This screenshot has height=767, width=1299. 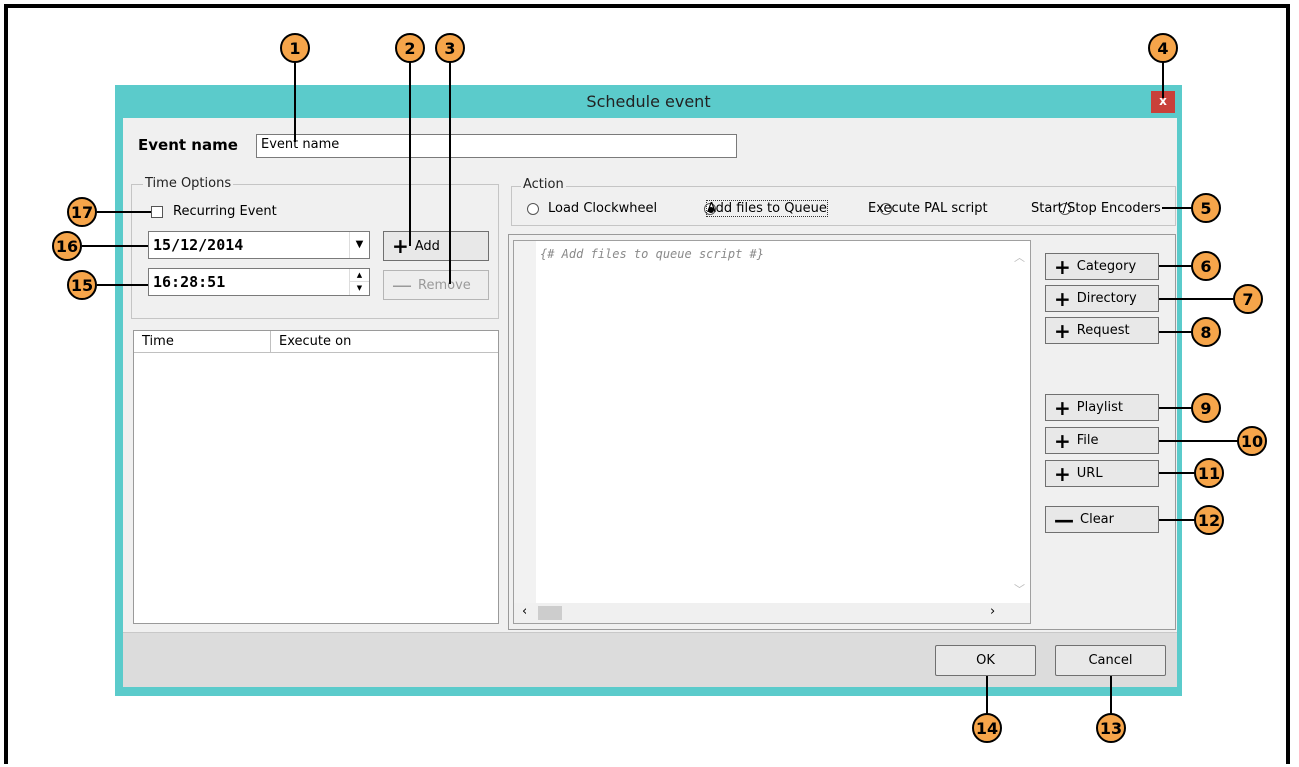 I want to click on clear-button: — Clear, so click(x=1102, y=519).